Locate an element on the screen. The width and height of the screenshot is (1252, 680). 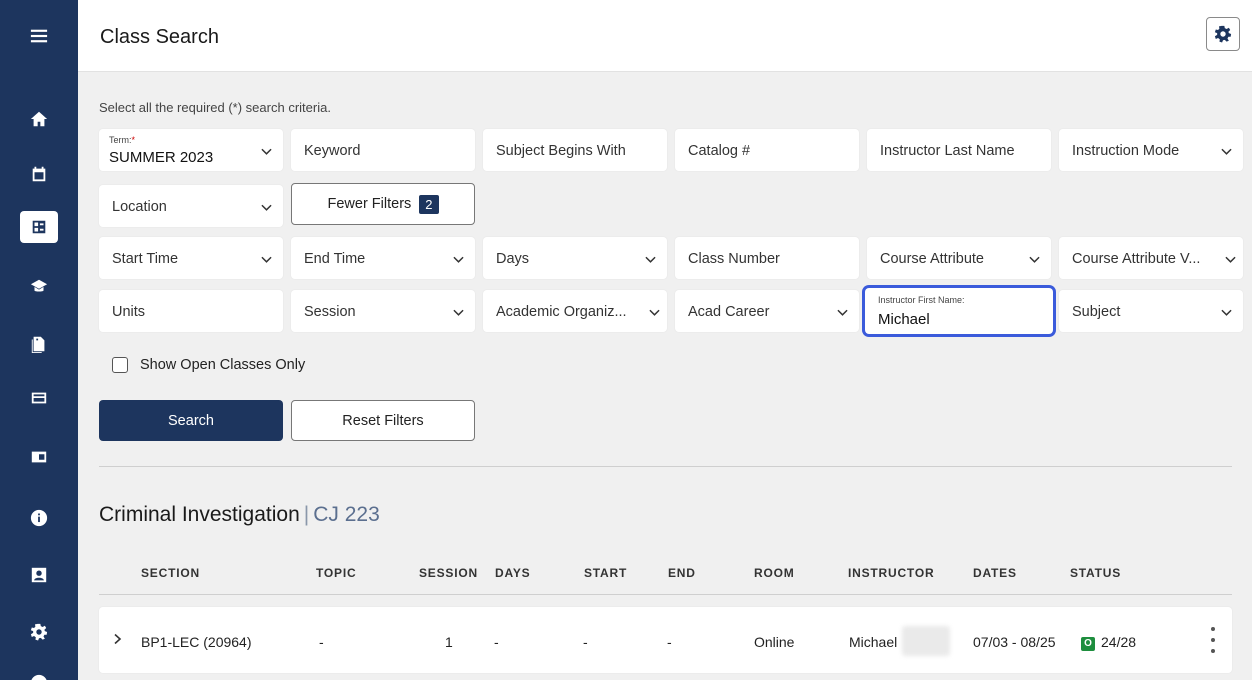
end-time-select: End Time is located at coordinates (383, 258).